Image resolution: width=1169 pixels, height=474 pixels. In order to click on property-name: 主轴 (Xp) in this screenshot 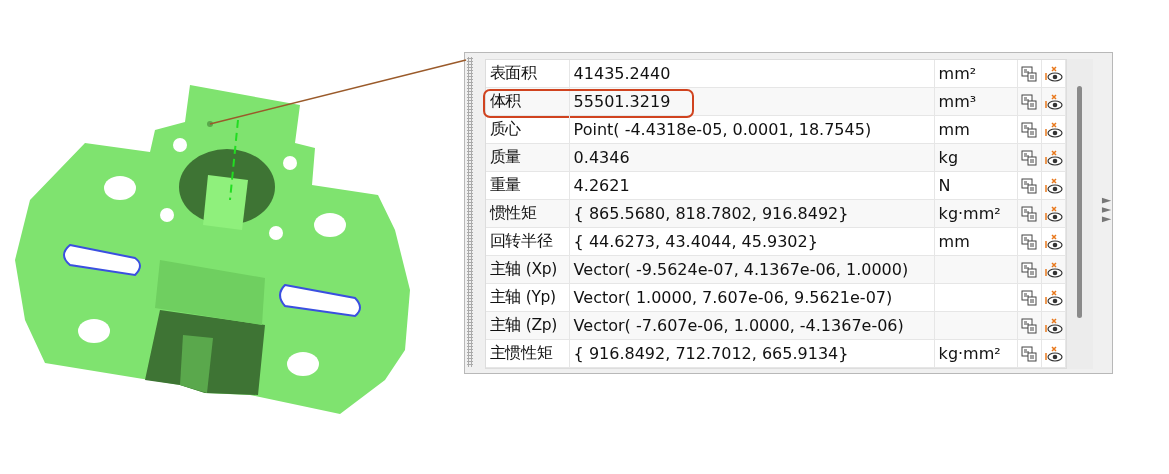, I will do `click(527, 269)`.